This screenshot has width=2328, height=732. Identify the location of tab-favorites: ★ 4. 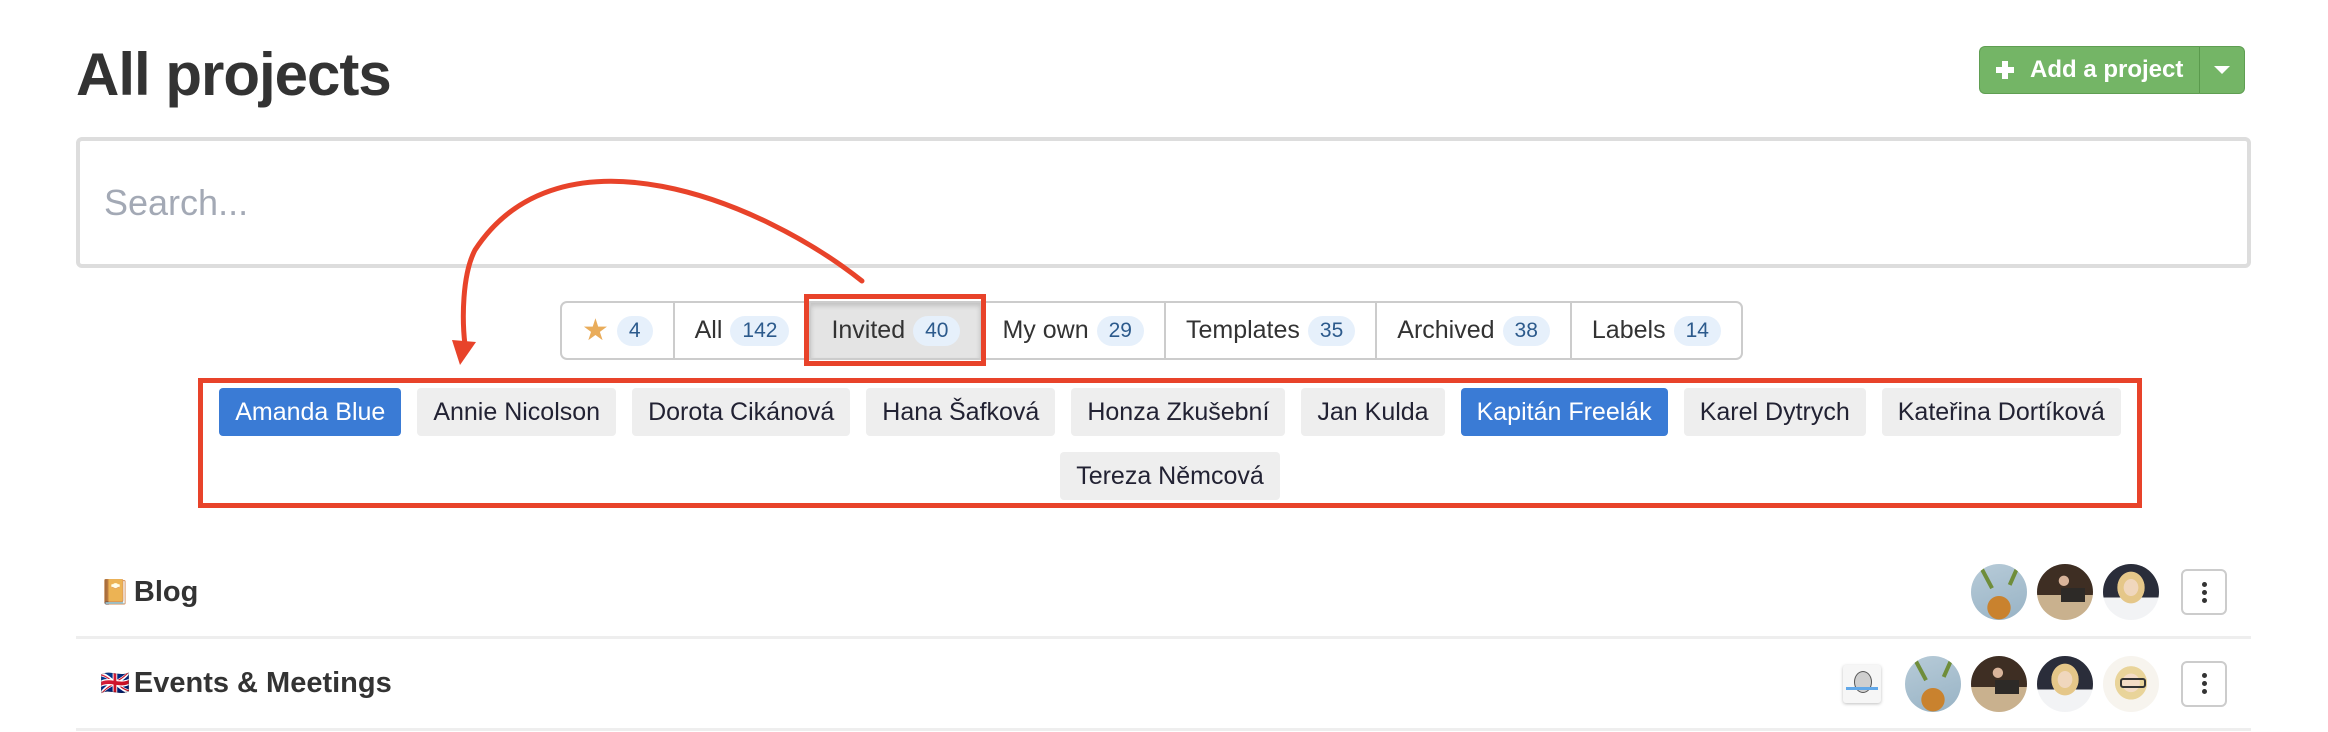
(618, 330).